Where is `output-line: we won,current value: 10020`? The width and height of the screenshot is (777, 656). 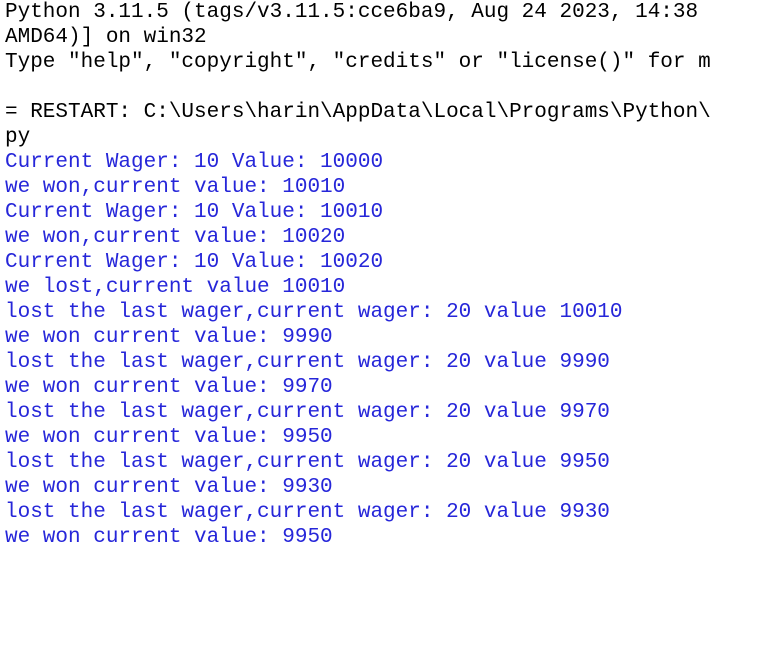
output-line: we won,current value: 10020 is located at coordinates (175, 237).